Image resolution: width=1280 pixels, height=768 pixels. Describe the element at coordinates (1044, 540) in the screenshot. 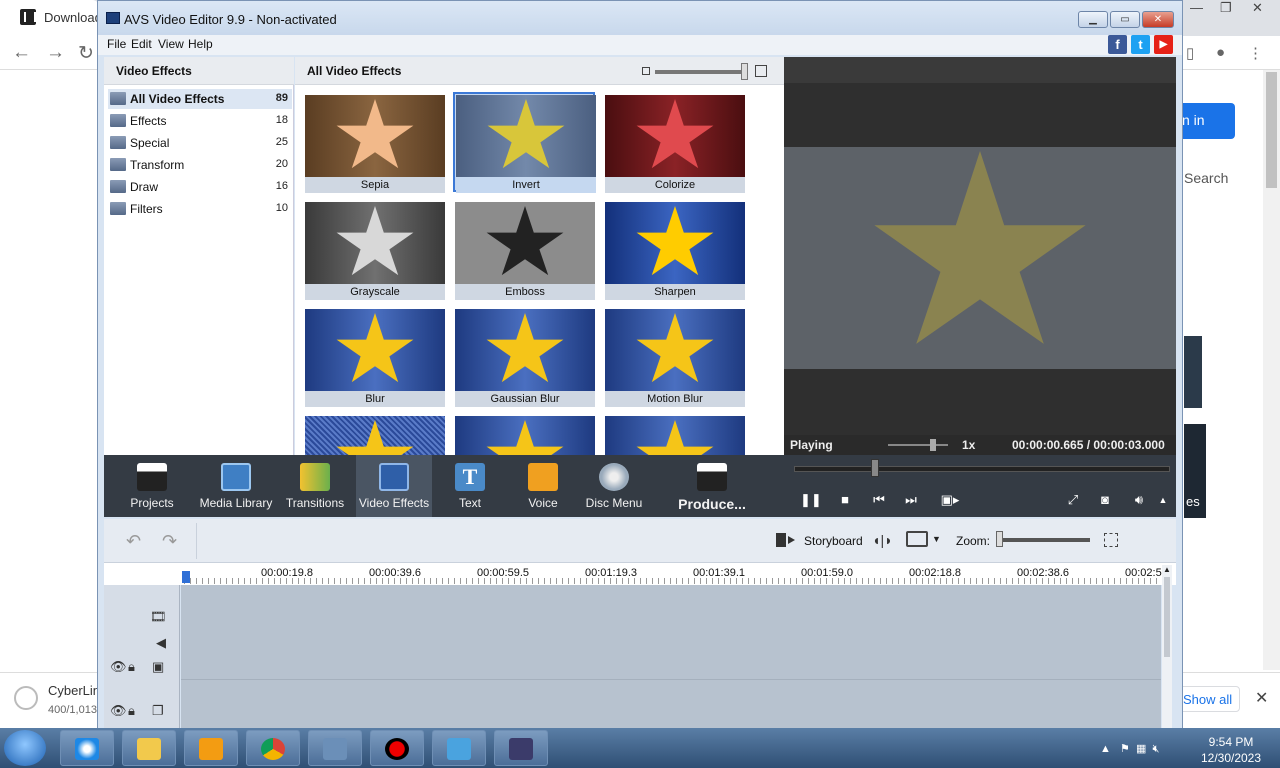

I see `zoom-slider` at that location.